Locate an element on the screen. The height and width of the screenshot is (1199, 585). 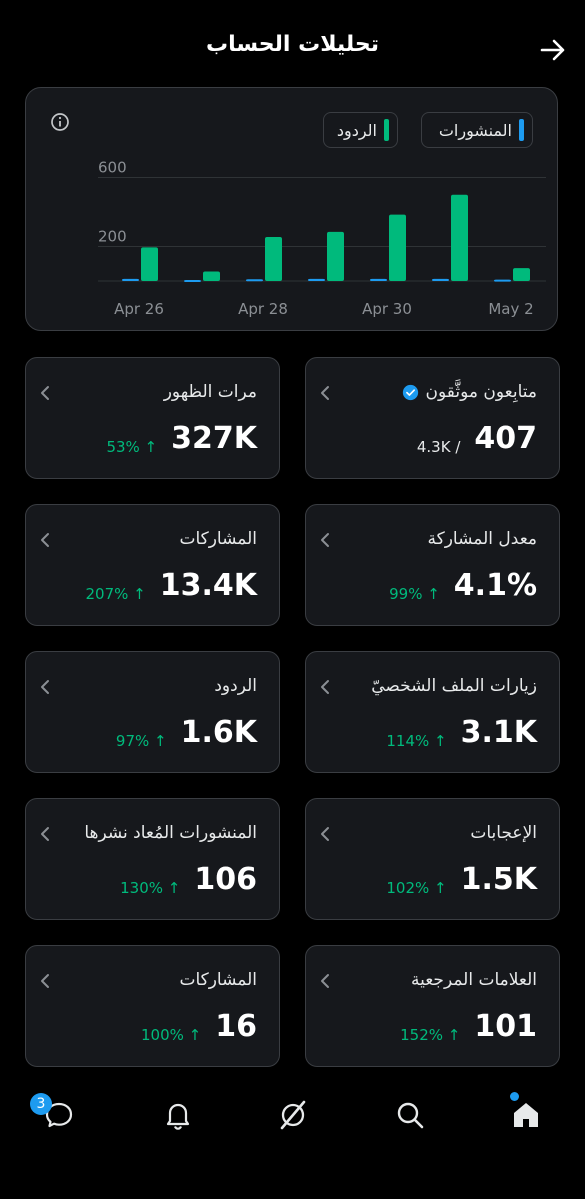
nav-home is located at coordinates (526, 1115).